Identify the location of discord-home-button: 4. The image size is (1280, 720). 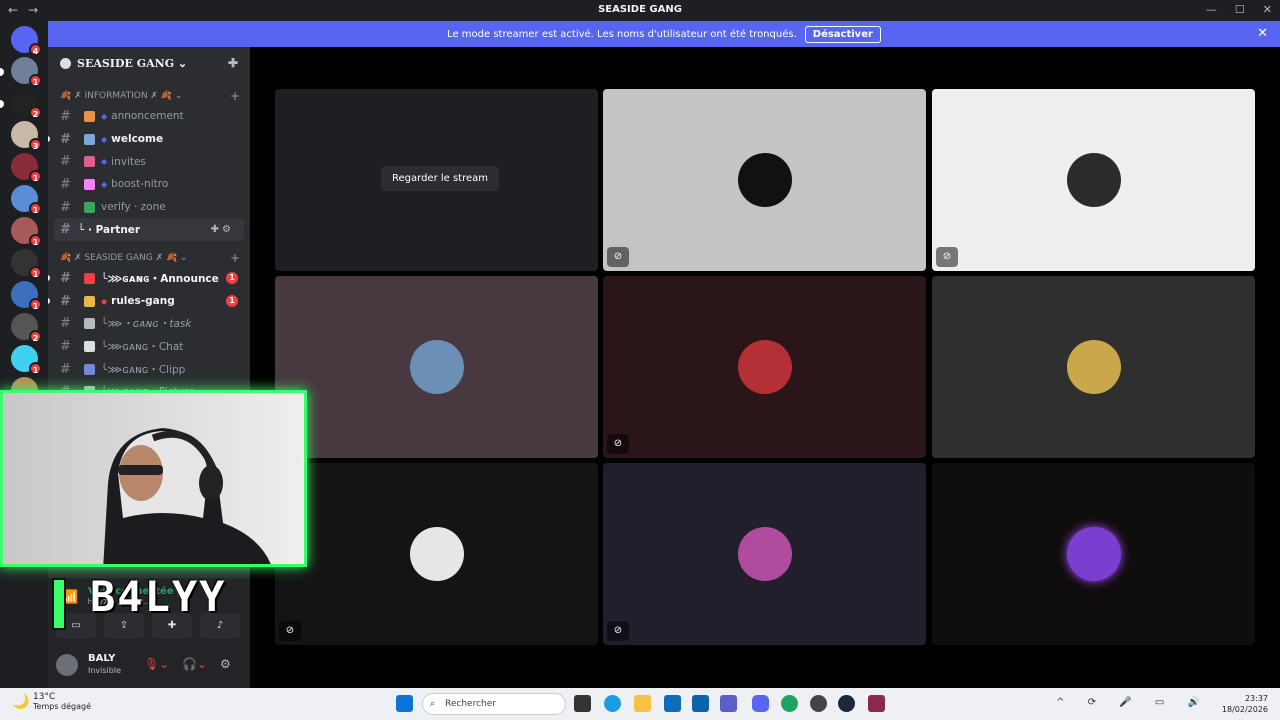
(26, 41).